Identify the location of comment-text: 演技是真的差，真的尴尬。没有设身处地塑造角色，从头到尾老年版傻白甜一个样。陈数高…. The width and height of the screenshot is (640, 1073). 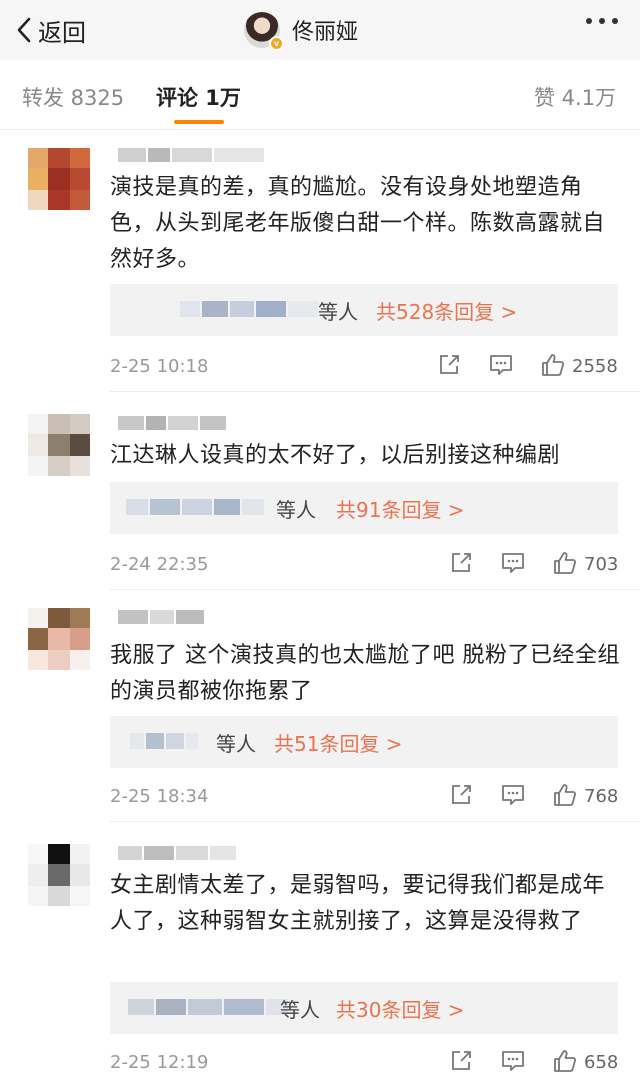
(358, 223).